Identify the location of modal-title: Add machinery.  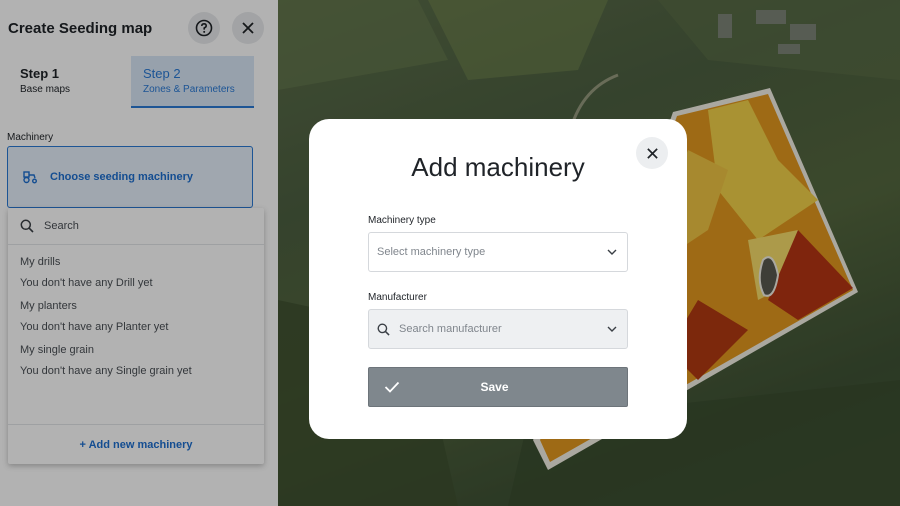
(498, 167).